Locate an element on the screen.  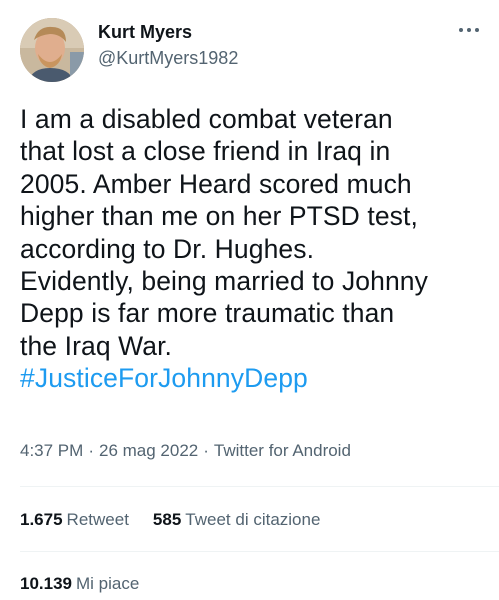
more-horizontal-icon is located at coordinates (469, 32).